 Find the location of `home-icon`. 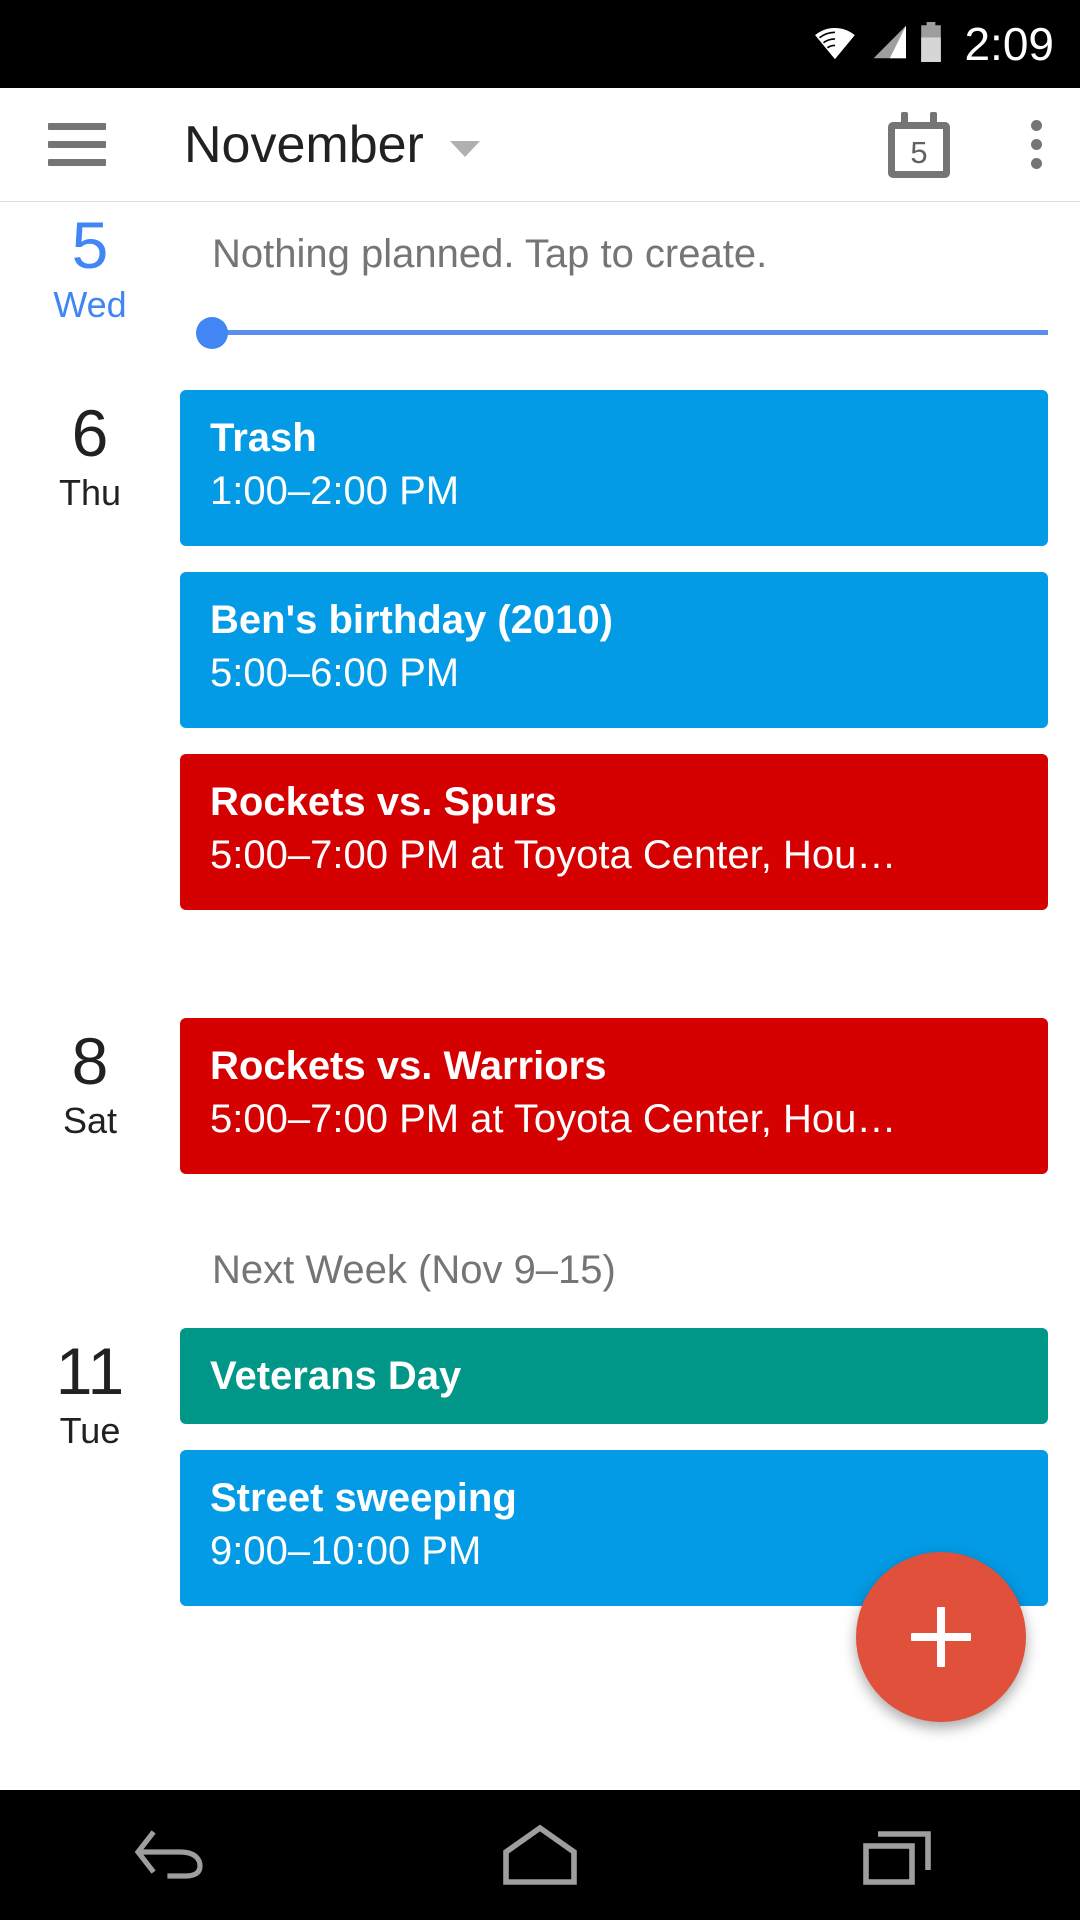

home-icon is located at coordinates (540, 1855).